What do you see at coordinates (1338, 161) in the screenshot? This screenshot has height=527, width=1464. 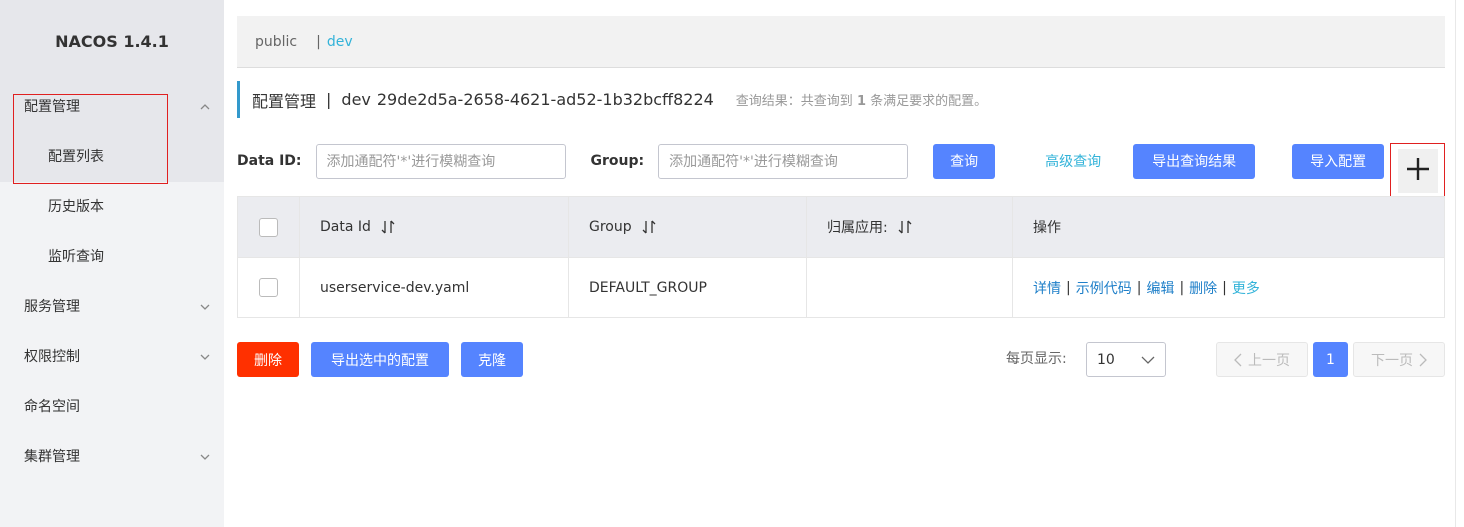 I see `import-config-button: 导入配置` at bounding box center [1338, 161].